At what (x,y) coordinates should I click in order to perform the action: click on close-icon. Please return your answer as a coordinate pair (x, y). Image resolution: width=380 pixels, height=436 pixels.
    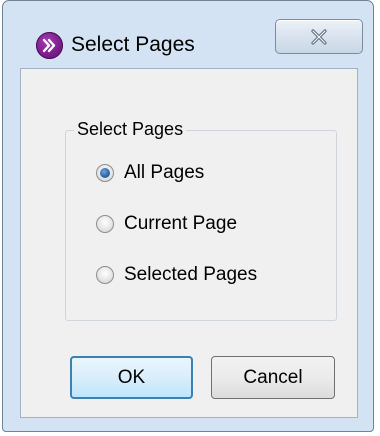
    Looking at the image, I should click on (319, 37).